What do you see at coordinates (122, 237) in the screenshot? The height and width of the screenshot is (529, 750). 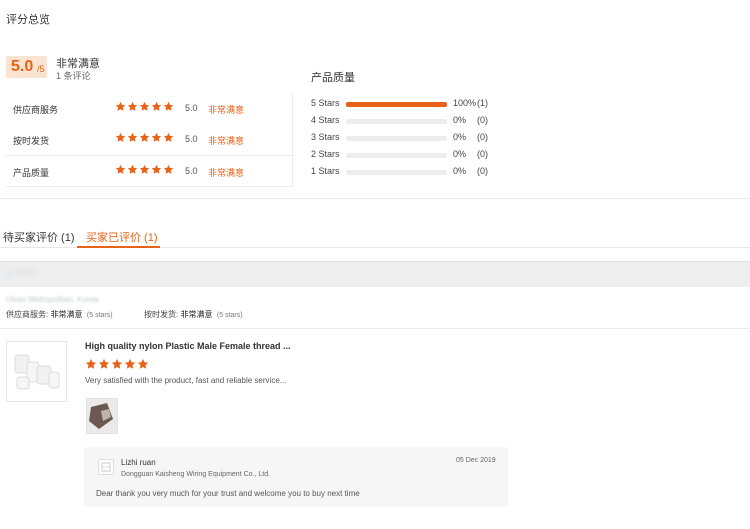 I see `tab-buyer-reviewed: 买家已评价 (1)` at bounding box center [122, 237].